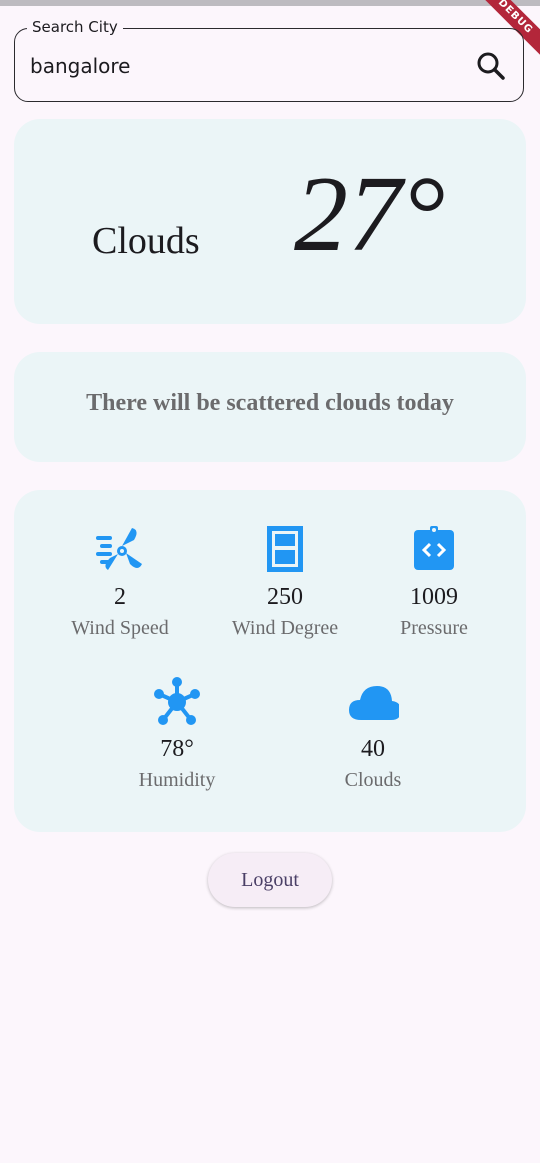 This screenshot has width=540, height=1163. What do you see at coordinates (434, 628) in the screenshot?
I see `pressure-label: Pressure` at bounding box center [434, 628].